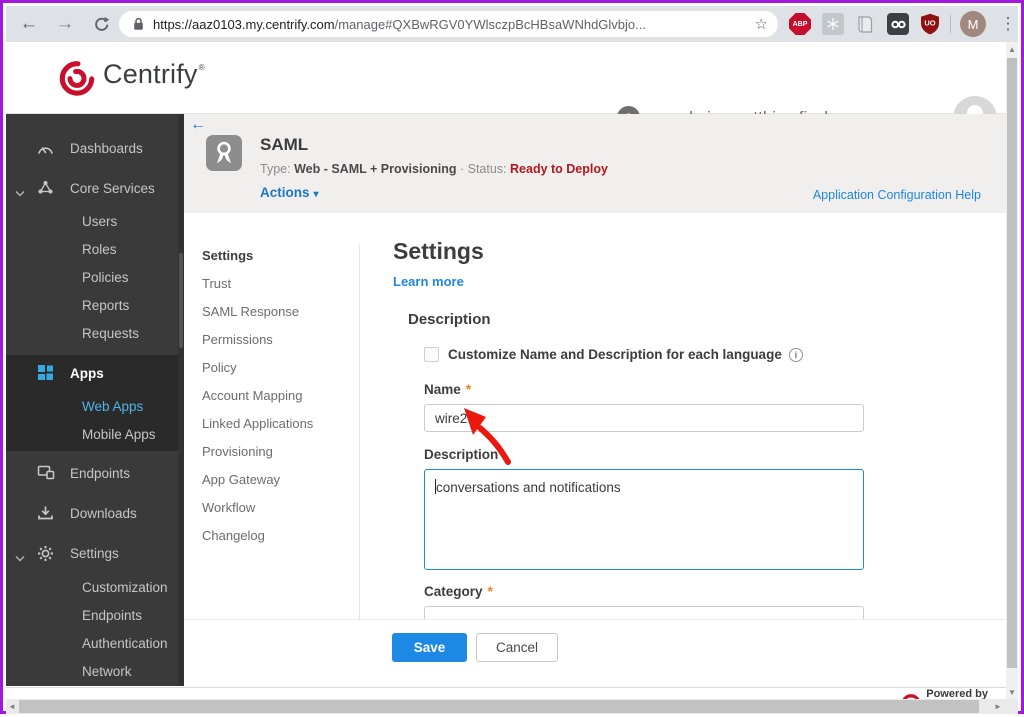  I want to click on app-header: Centrify ® ? admin_matthias.fischmann ▾, so click(512, 91).